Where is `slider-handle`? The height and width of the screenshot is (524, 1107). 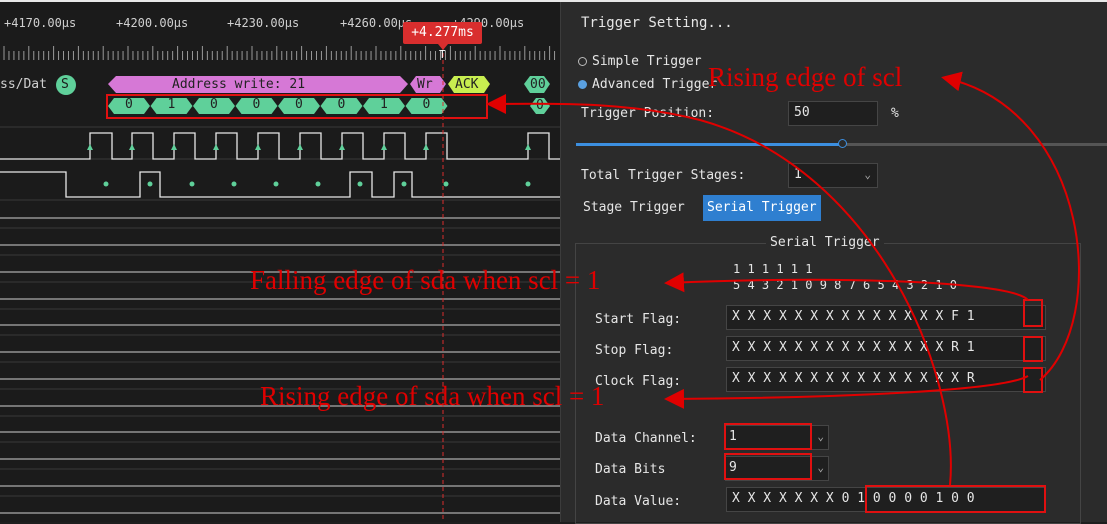
slider-handle is located at coordinates (842, 143).